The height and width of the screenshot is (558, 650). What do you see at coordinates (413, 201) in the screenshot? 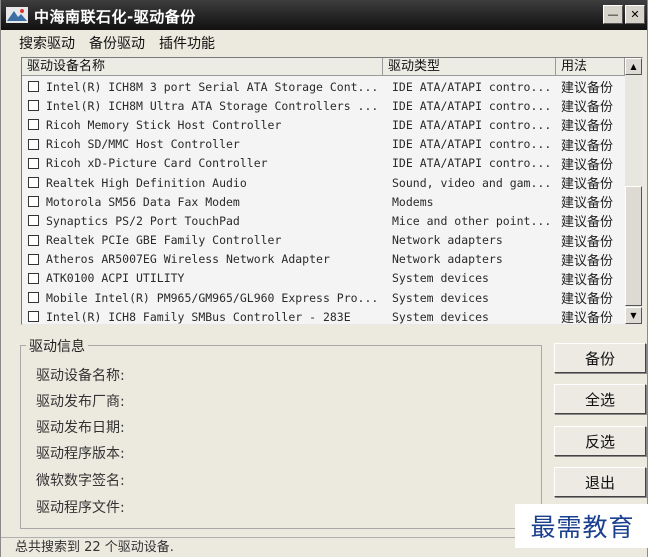
I see `row-driver-type: Modems` at bounding box center [413, 201].